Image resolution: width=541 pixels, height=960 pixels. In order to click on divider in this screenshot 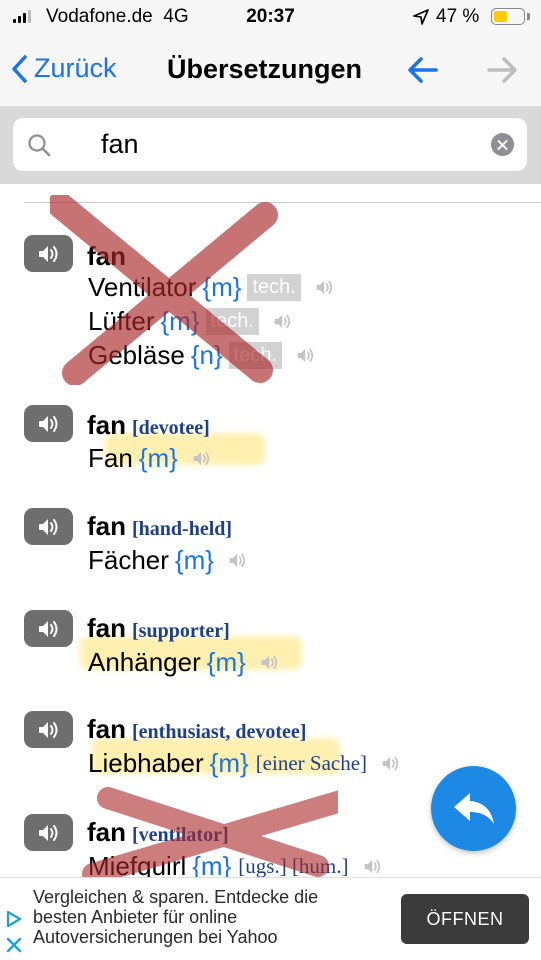, I will do `click(282, 202)`.